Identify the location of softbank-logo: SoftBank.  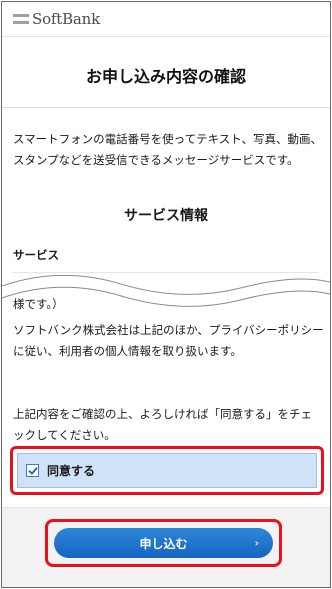
(56, 19).